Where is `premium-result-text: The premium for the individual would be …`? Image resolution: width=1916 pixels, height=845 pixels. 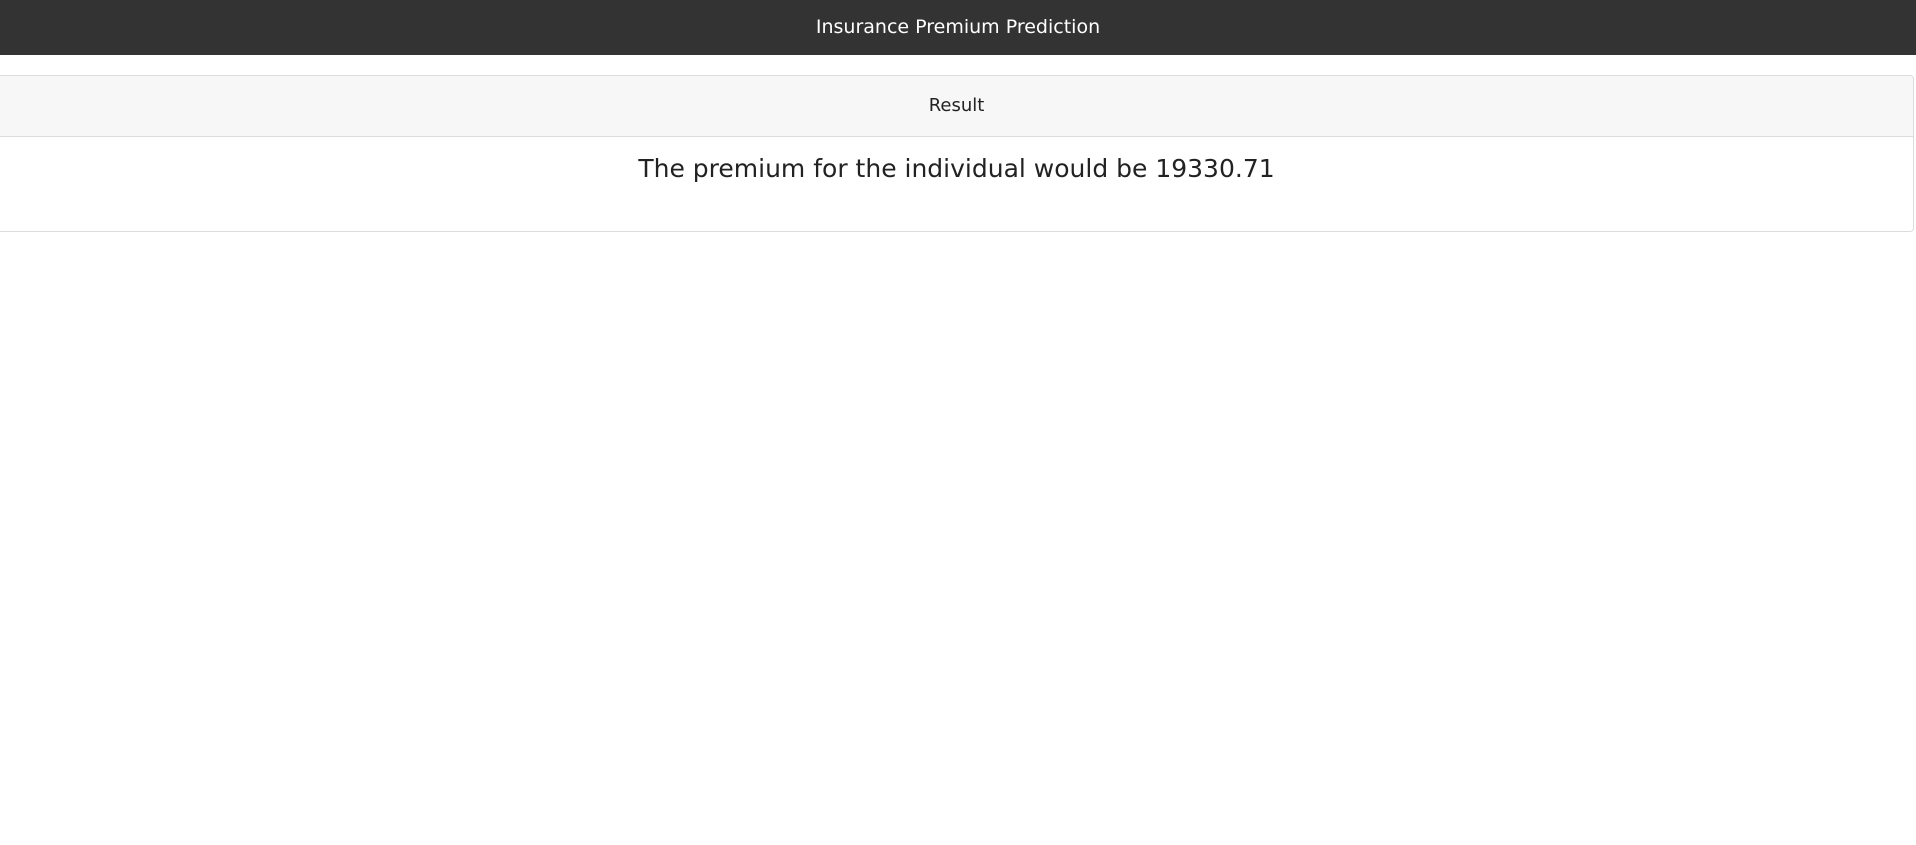
premium-result-text: The premium for the individual would be … is located at coordinates (956, 168).